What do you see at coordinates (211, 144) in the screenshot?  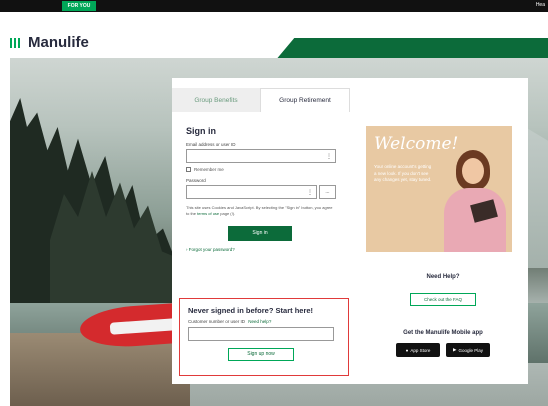 I see `email-label: Email address or user ID` at bounding box center [211, 144].